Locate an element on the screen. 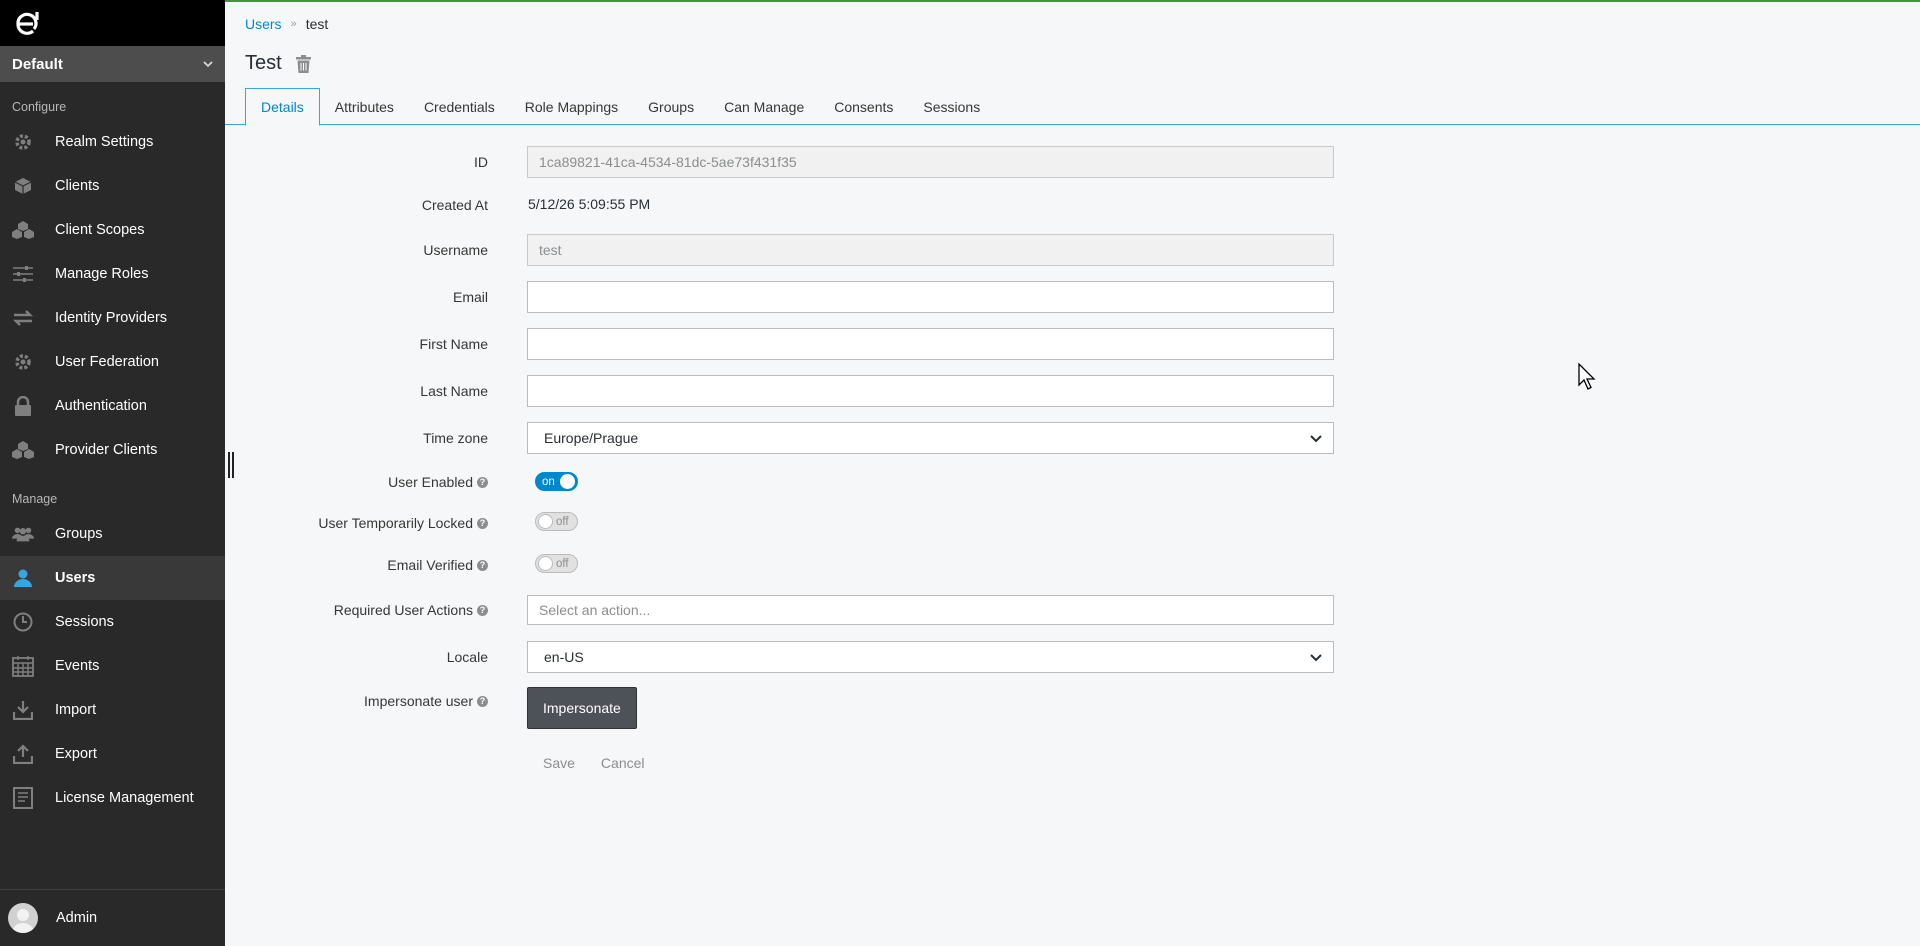 The image size is (1920, 946). locked-toggle-wrap: off is located at coordinates (556, 521).